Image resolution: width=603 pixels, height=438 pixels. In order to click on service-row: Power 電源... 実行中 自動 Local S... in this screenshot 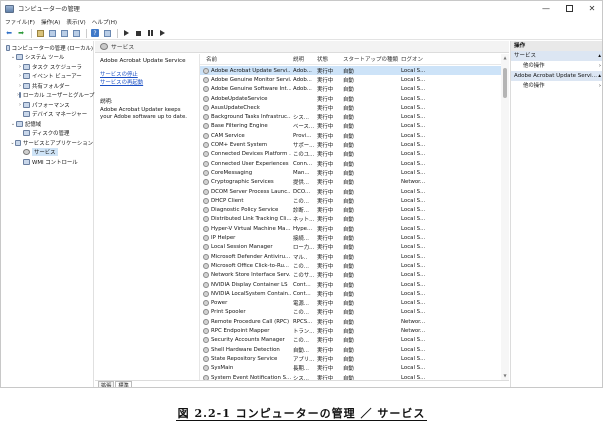, I will do `click(351, 303)`.